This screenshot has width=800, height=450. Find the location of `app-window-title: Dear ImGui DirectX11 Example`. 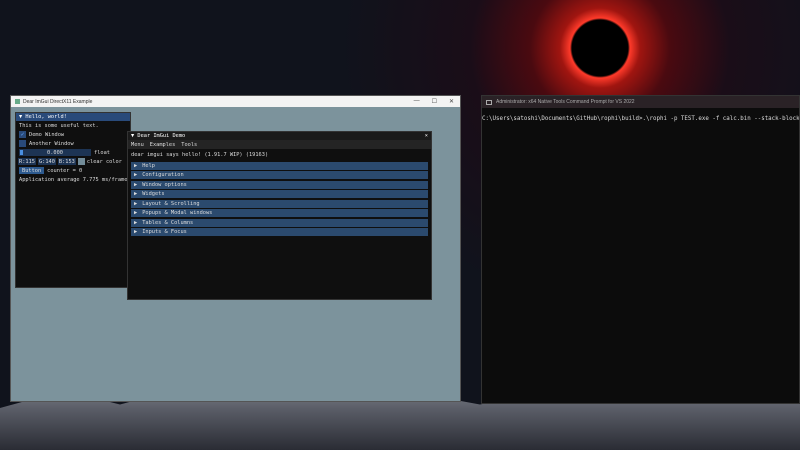

app-window-title: Dear ImGui DirectX11 Example is located at coordinates (58, 101).